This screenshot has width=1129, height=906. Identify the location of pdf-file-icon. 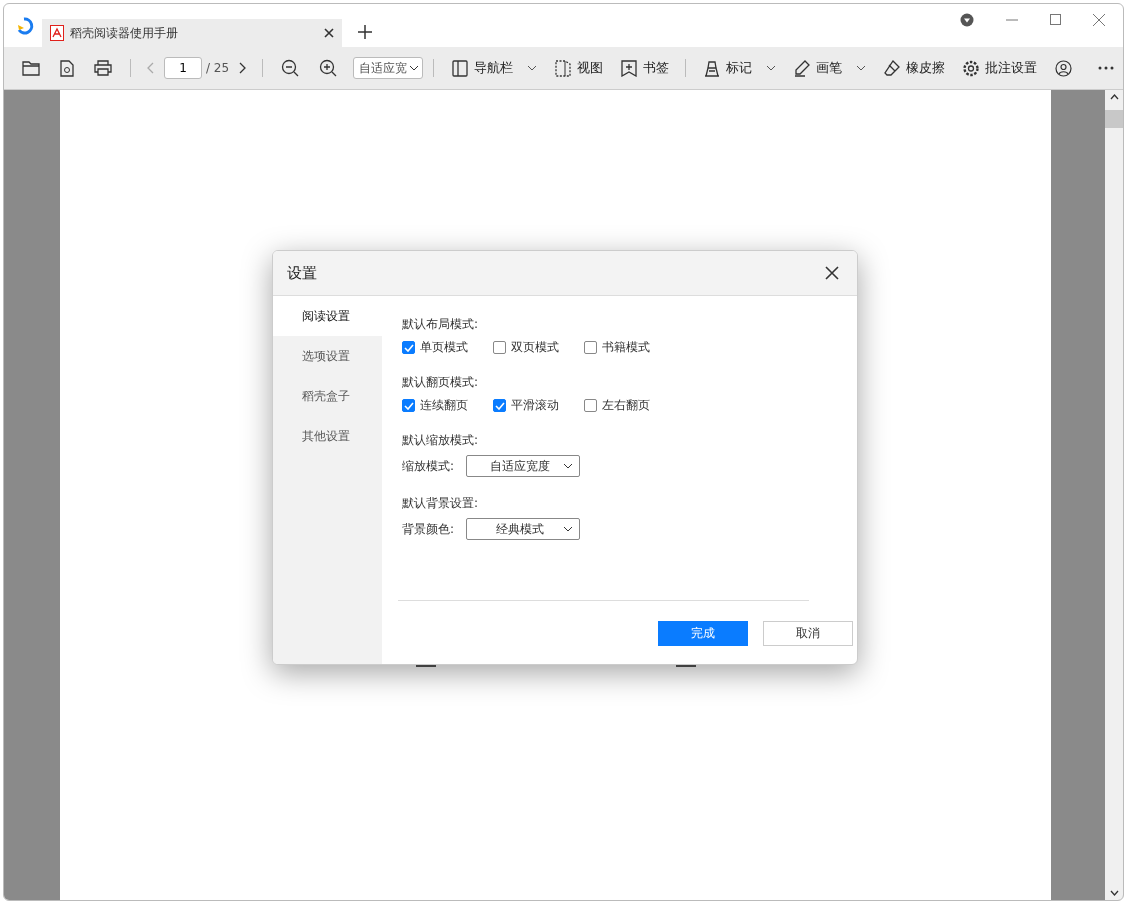
(57, 33).